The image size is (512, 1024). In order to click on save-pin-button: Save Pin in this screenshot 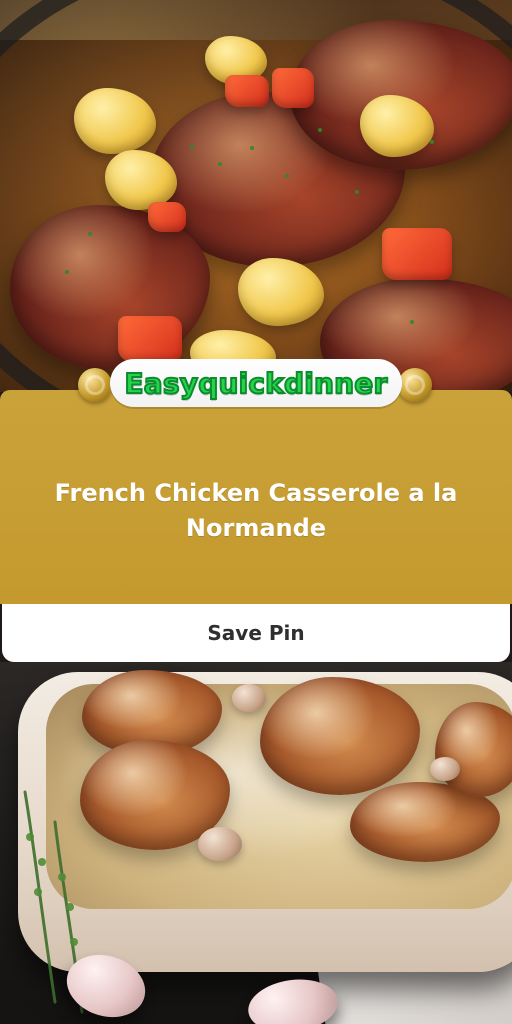, I will do `click(256, 633)`.